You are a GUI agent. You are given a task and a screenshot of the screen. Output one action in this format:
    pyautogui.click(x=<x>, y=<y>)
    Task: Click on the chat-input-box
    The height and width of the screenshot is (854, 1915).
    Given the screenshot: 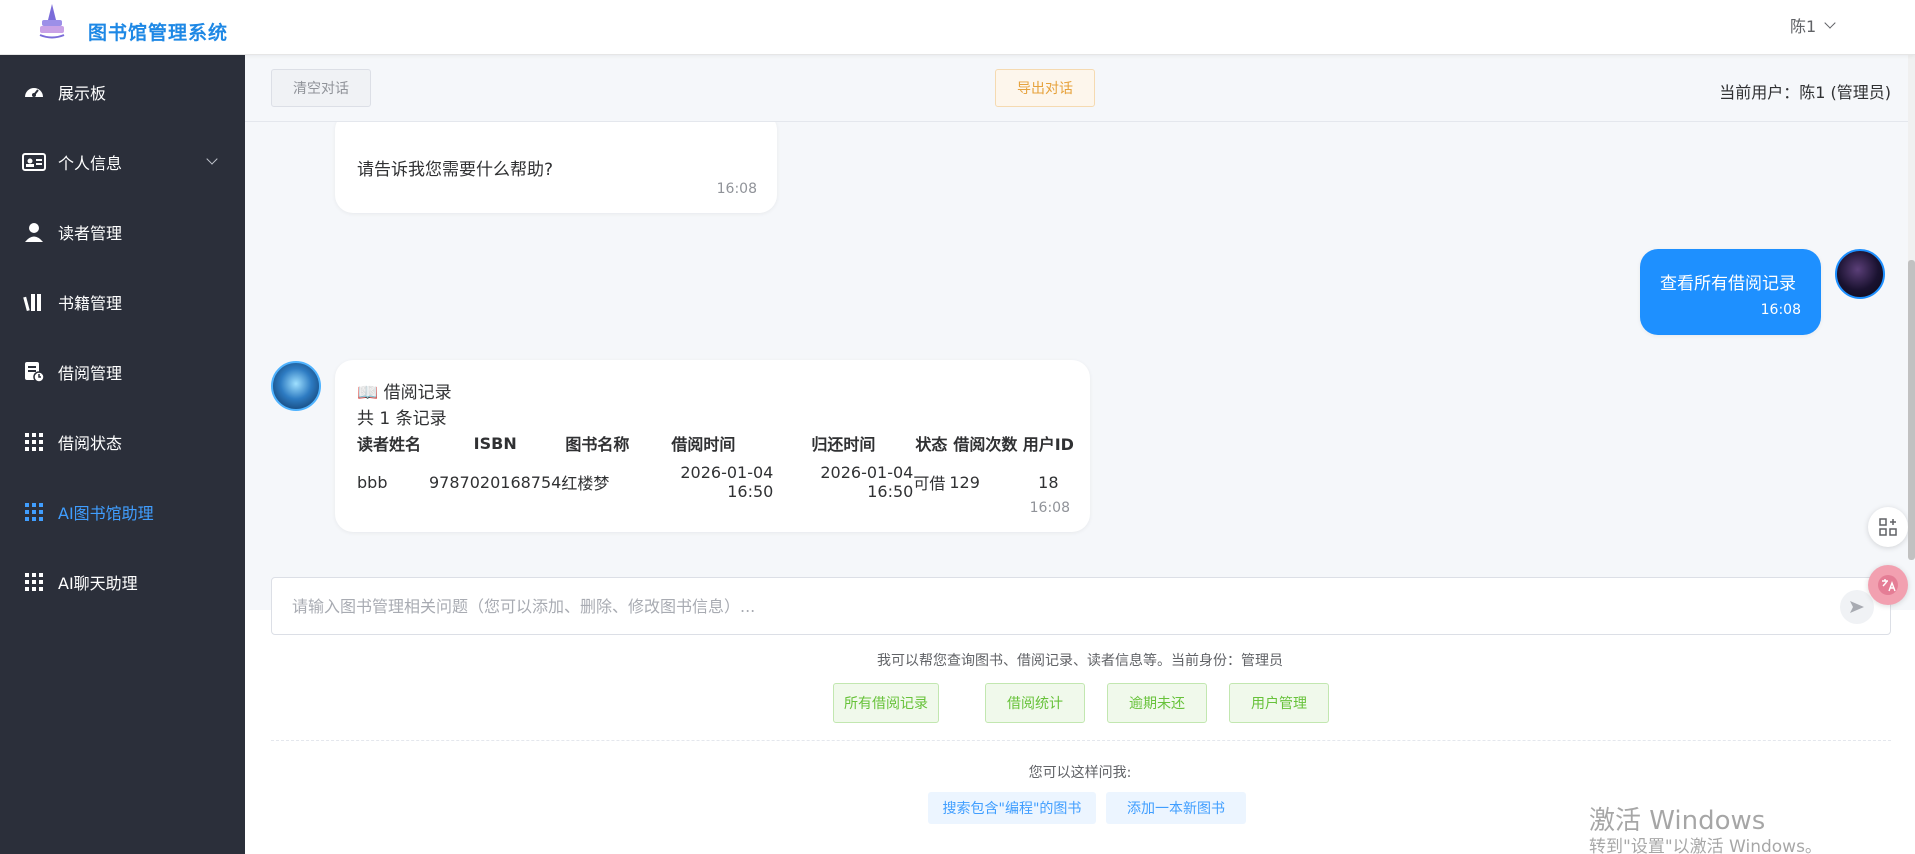 What is the action you would take?
    pyautogui.click(x=1081, y=606)
    